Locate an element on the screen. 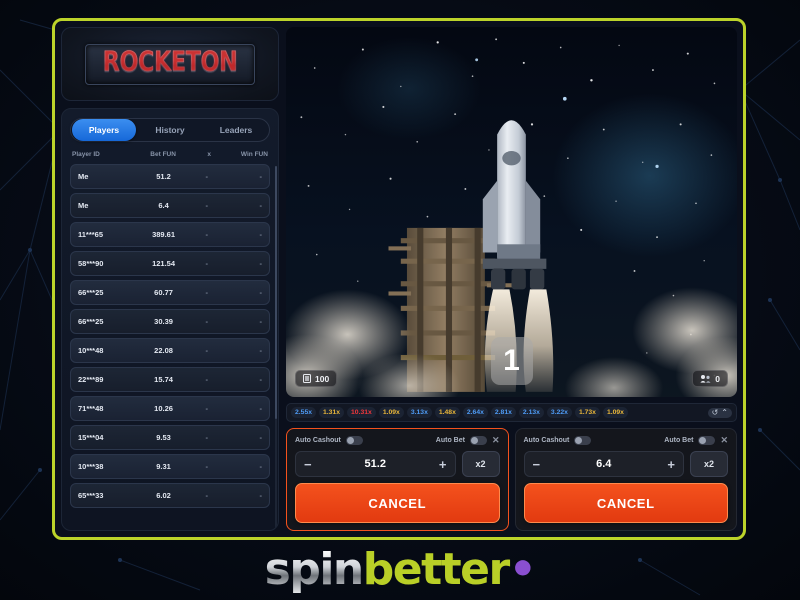 Image resolution: width=800 pixels, height=600 pixels. multiplier-chip: 3.13x is located at coordinates (419, 412).